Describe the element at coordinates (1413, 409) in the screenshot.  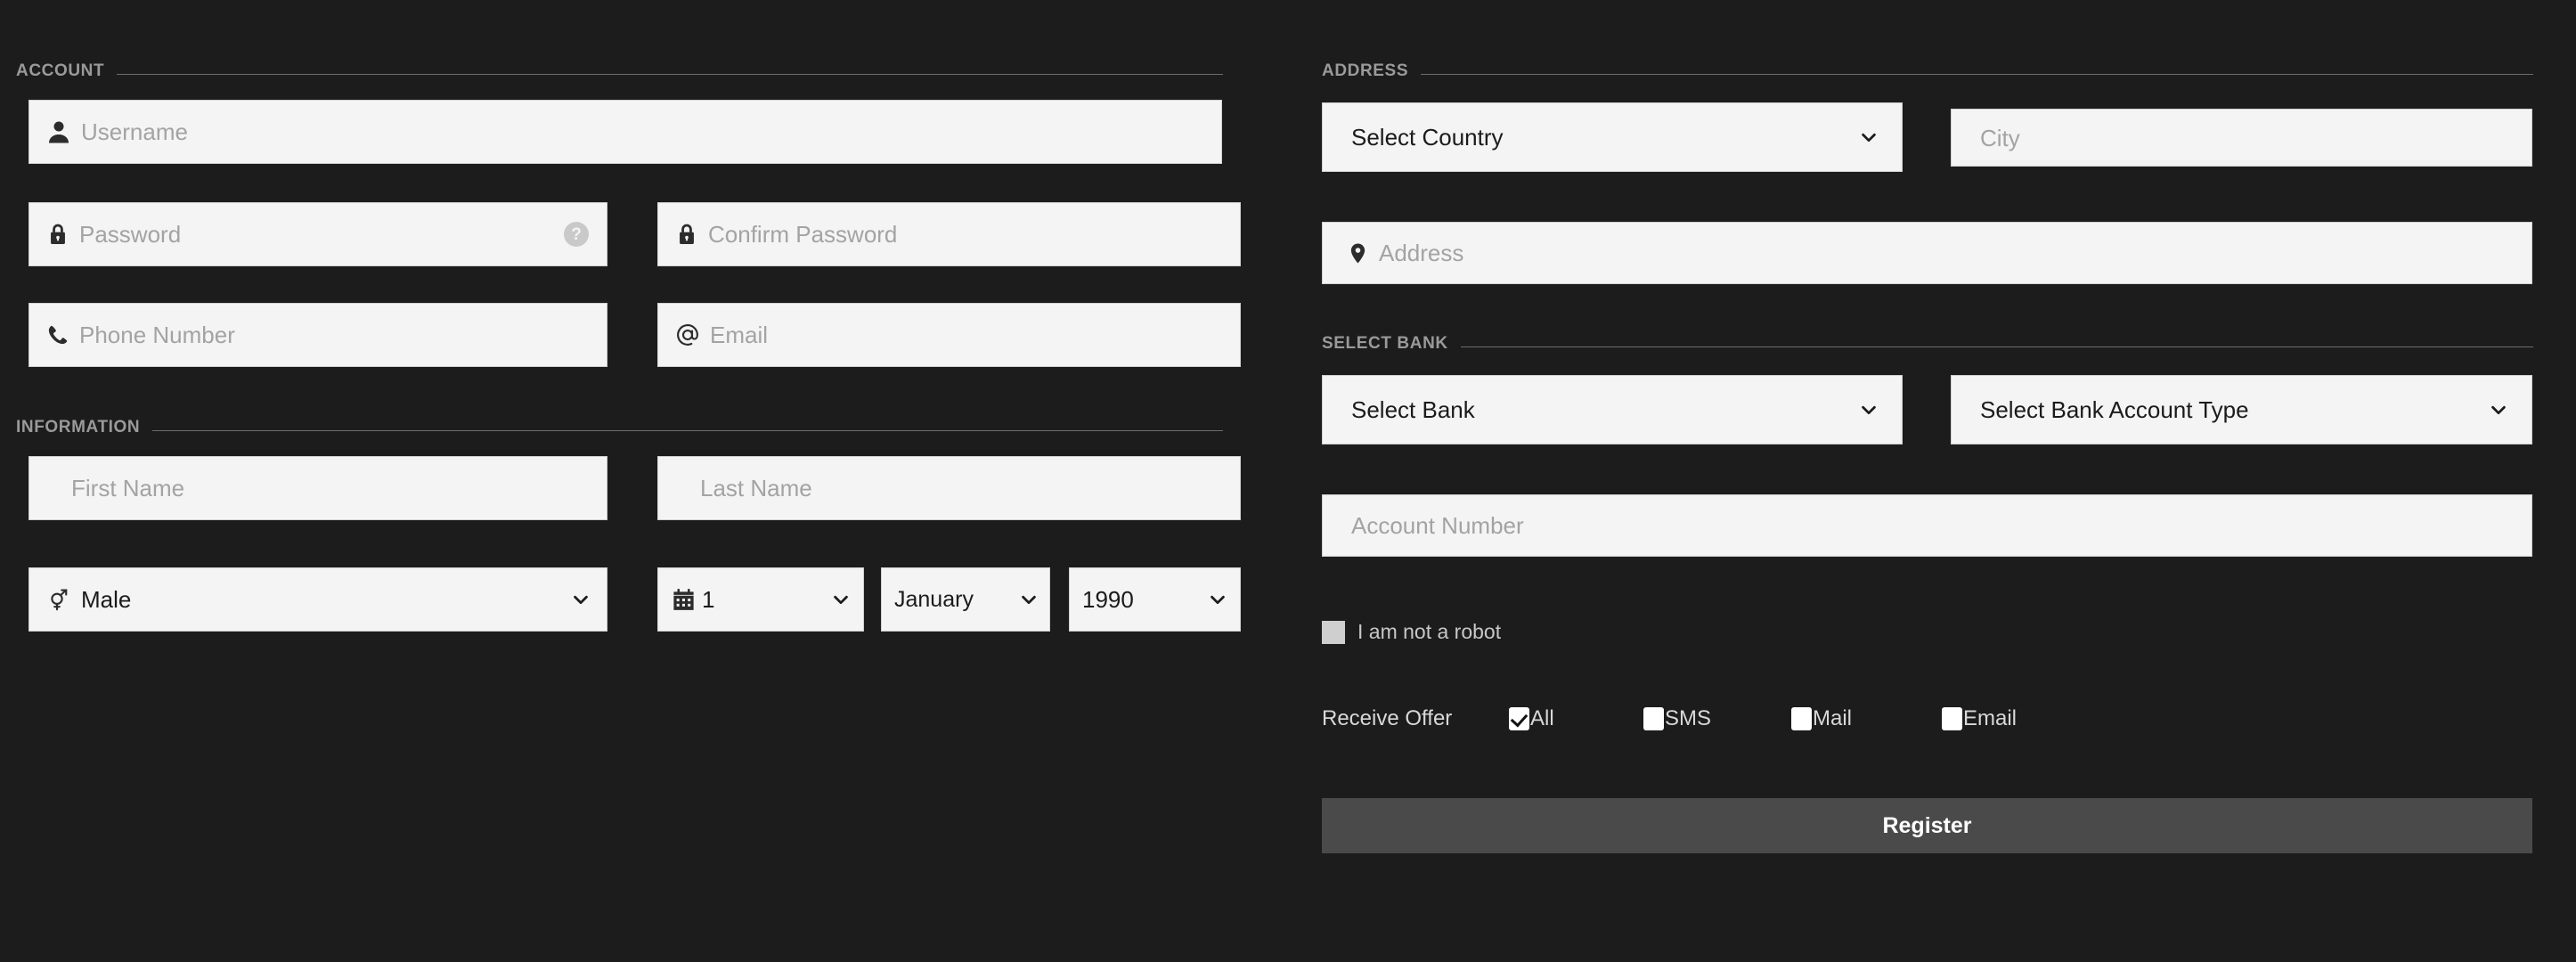
I see `bank-value: Select Bank` at that location.